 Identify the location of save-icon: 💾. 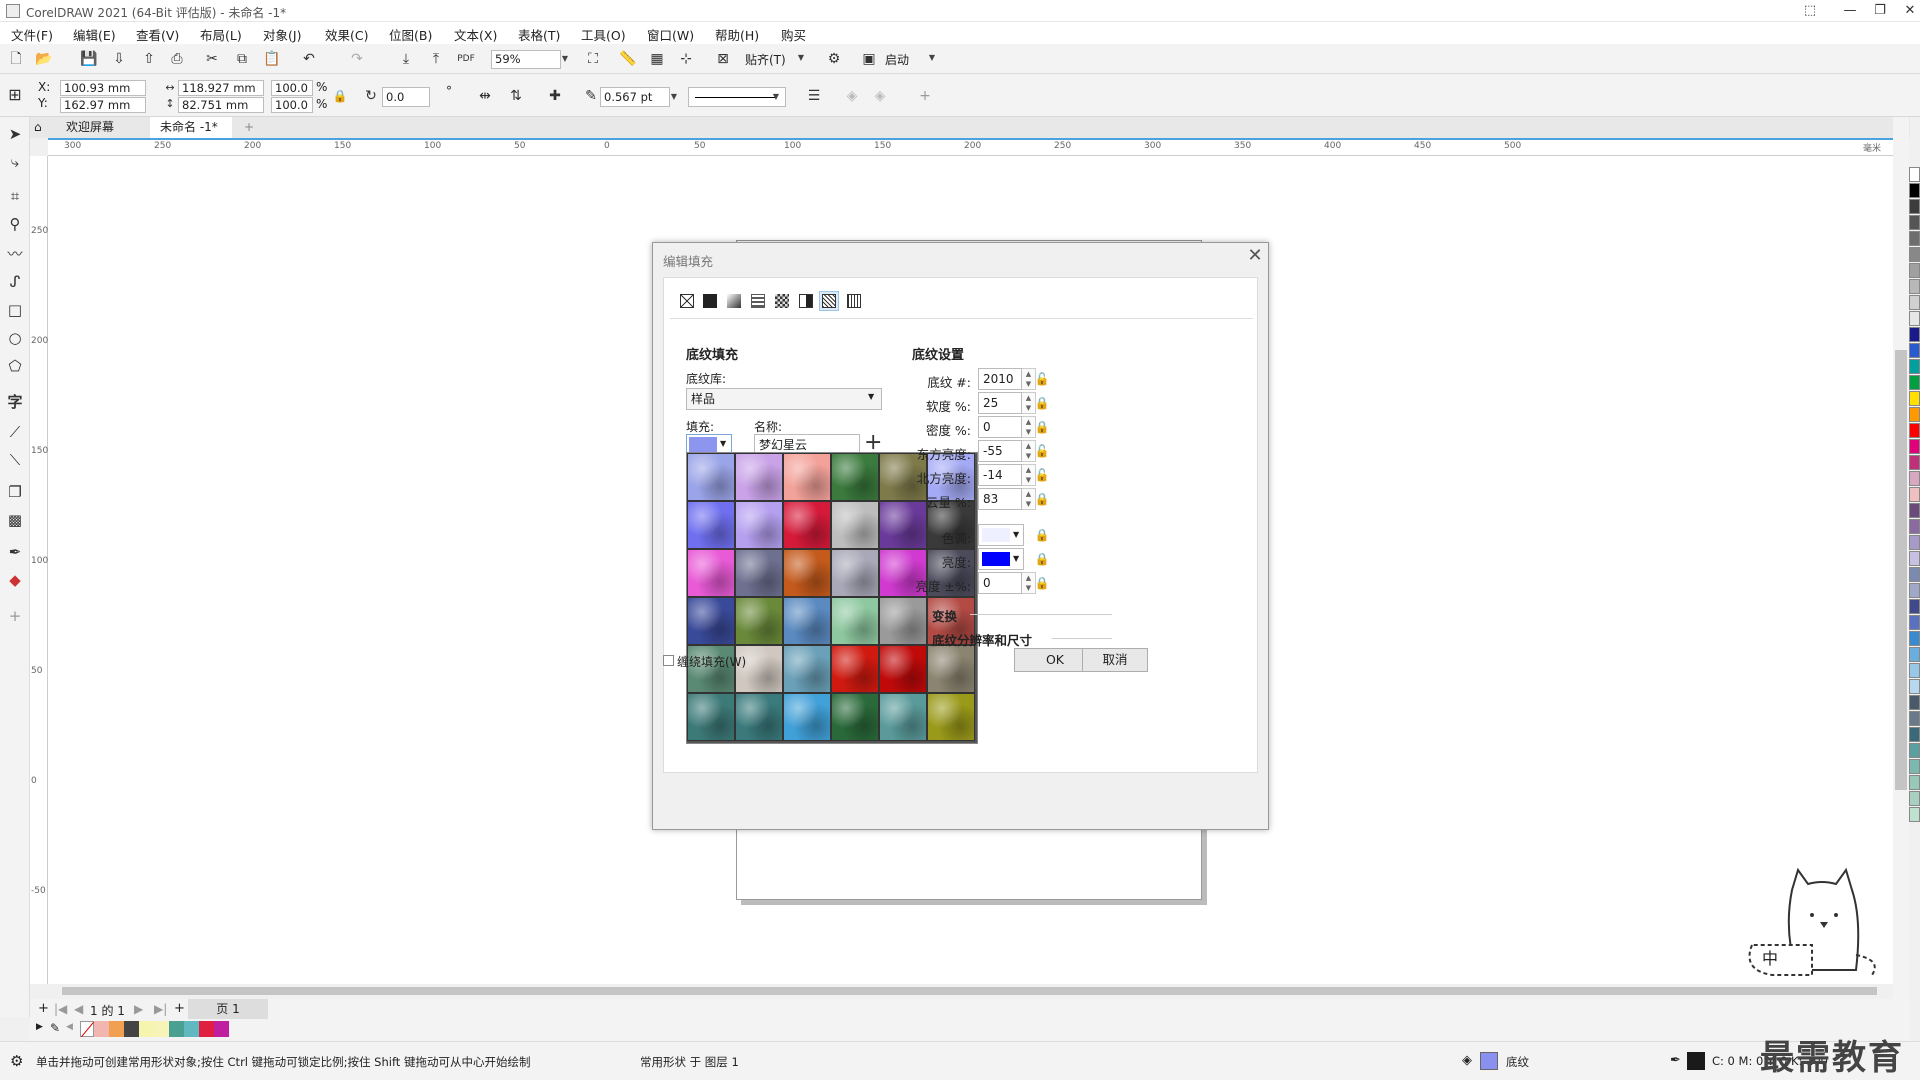
(89, 59).